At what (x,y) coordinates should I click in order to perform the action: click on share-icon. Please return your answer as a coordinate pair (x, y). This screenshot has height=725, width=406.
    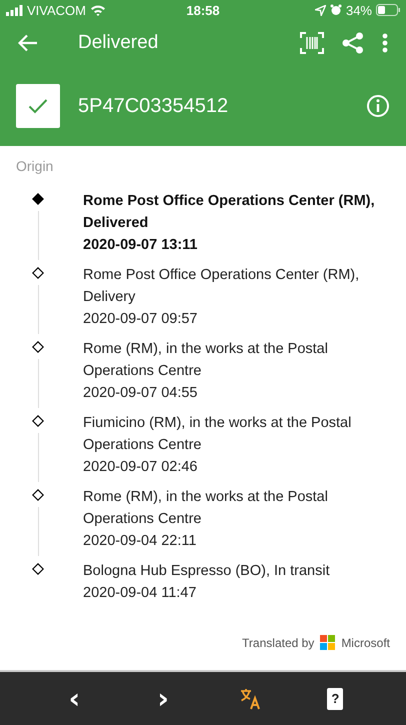
    Looking at the image, I should click on (353, 43).